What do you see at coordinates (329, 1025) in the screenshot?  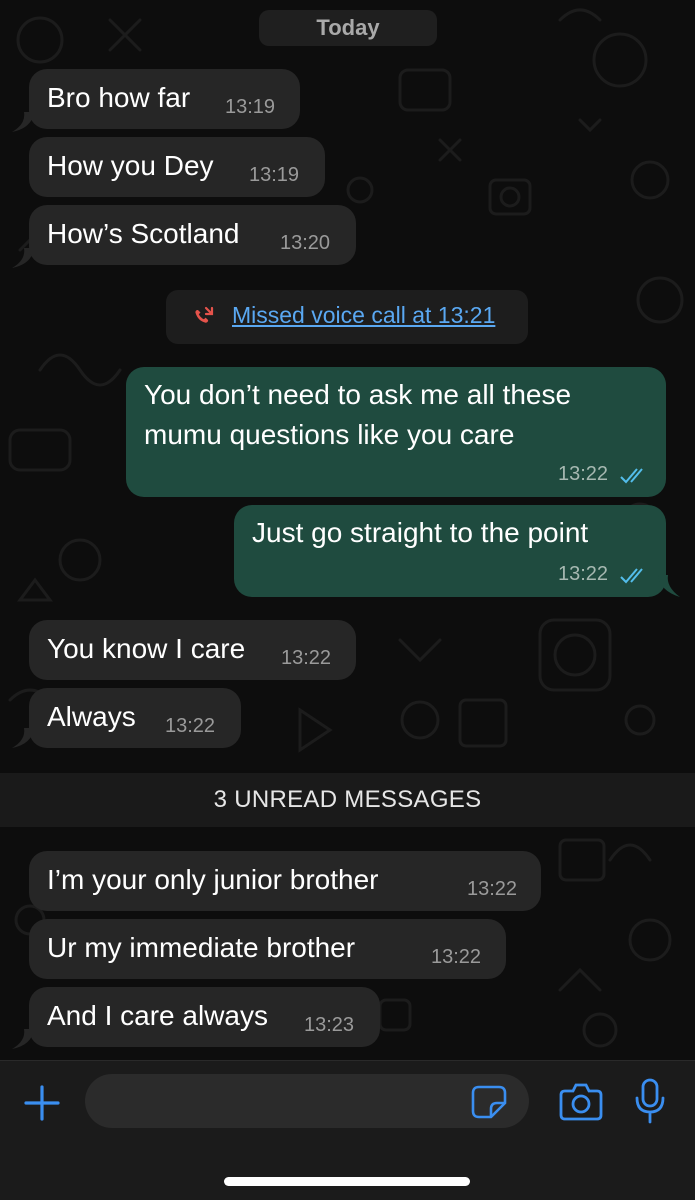 I see `message-time: 13:23` at bounding box center [329, 1025].